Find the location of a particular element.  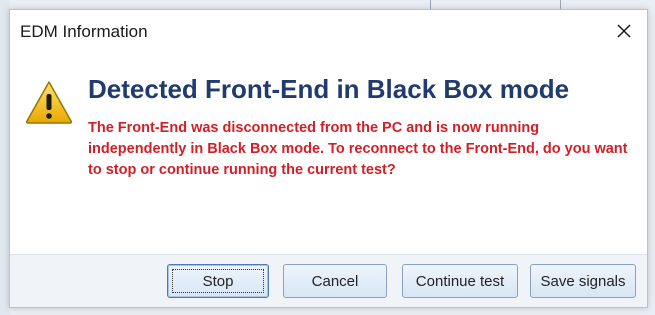

continue-test-button-label: Continue test is located at coordinates (460, 281).